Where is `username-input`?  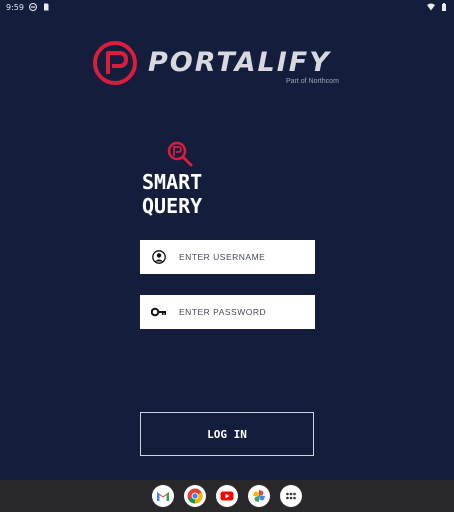 username-input is located at coordinates (244, 257).